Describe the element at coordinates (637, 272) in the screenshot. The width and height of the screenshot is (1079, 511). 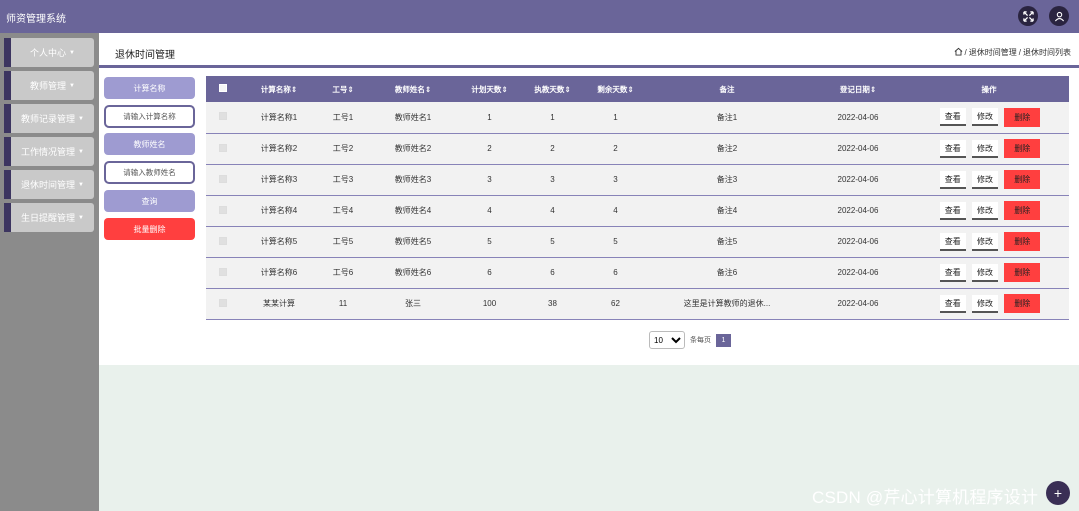
I see `table-row: 计算名称6 工号6 教师姓名6 6 6 6 备注6 2022-04-06 查看 修改 删除` at that location.